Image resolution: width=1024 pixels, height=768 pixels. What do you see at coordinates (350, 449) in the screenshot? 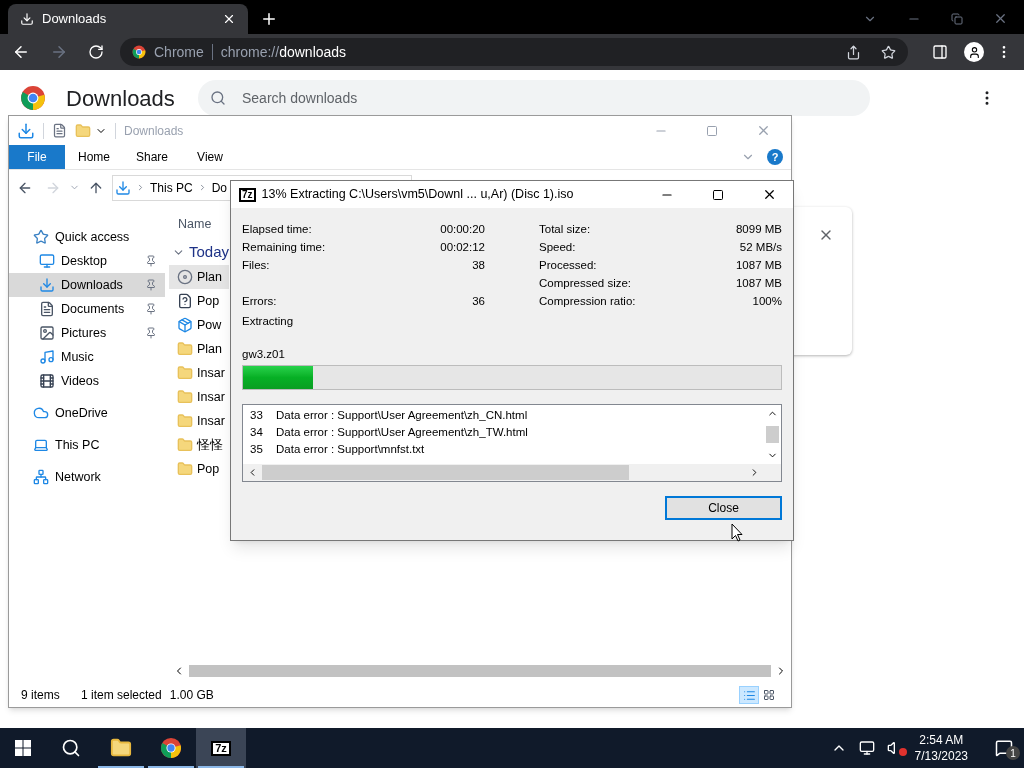
I see `log-line: Data error : Support\mnfst.txt` at bounding box center [350, 449].